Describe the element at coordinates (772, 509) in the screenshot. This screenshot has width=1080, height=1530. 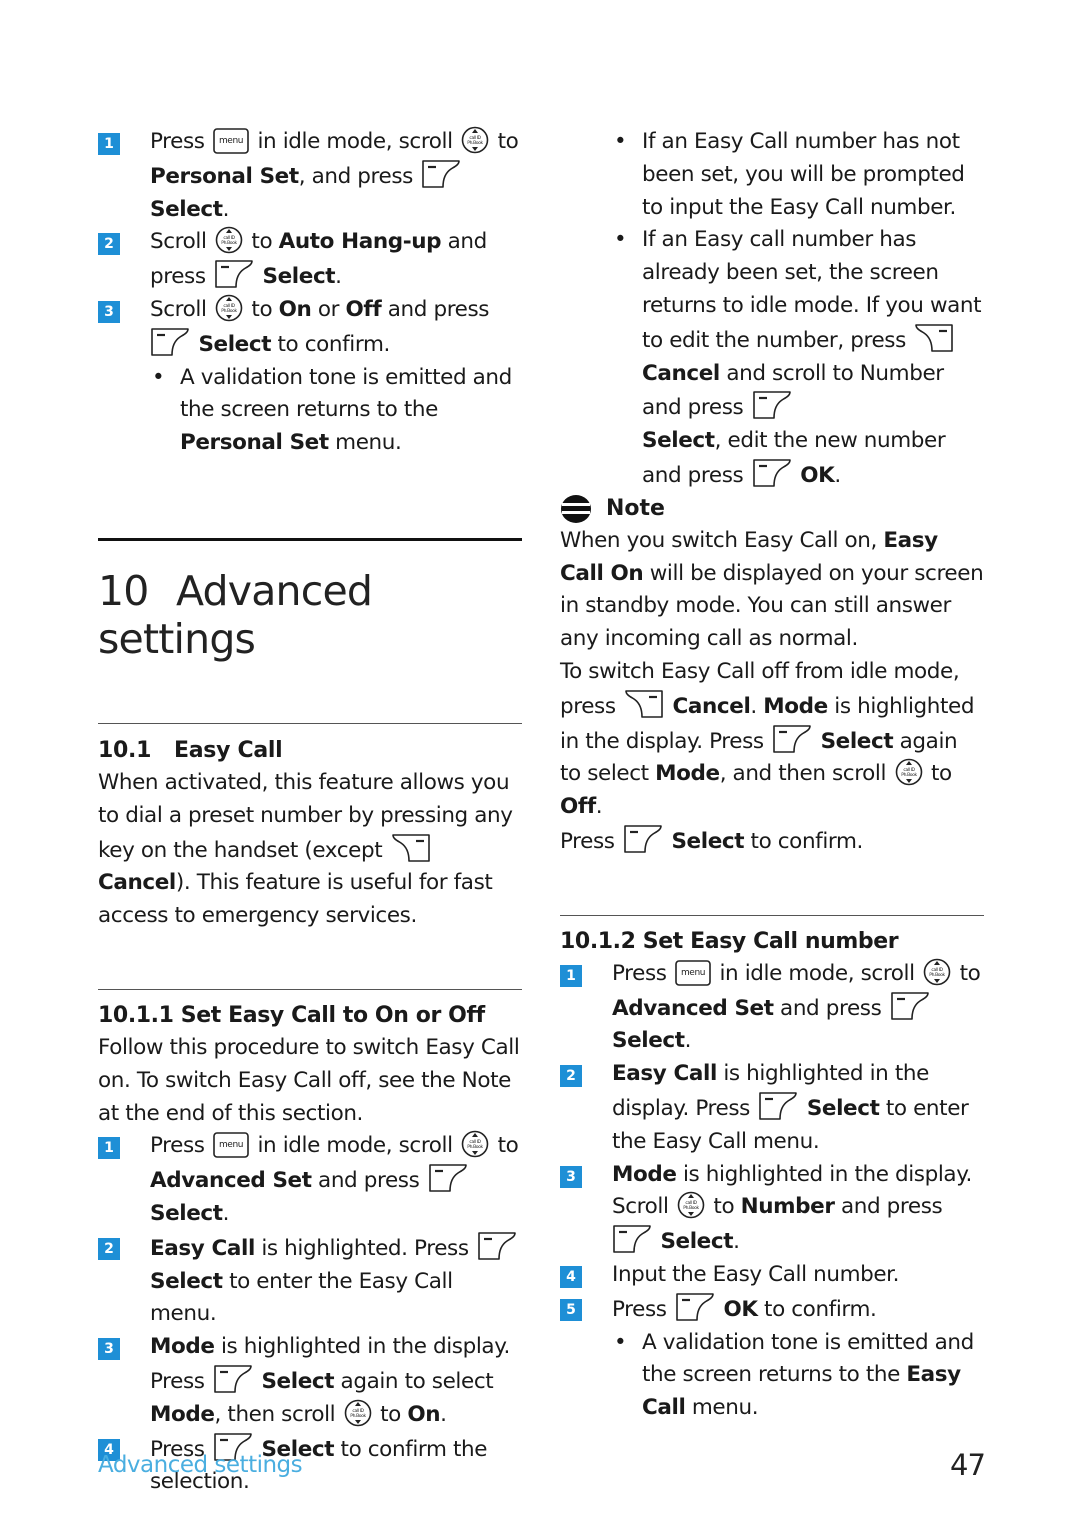
I see `note-heading: Note` at that location.